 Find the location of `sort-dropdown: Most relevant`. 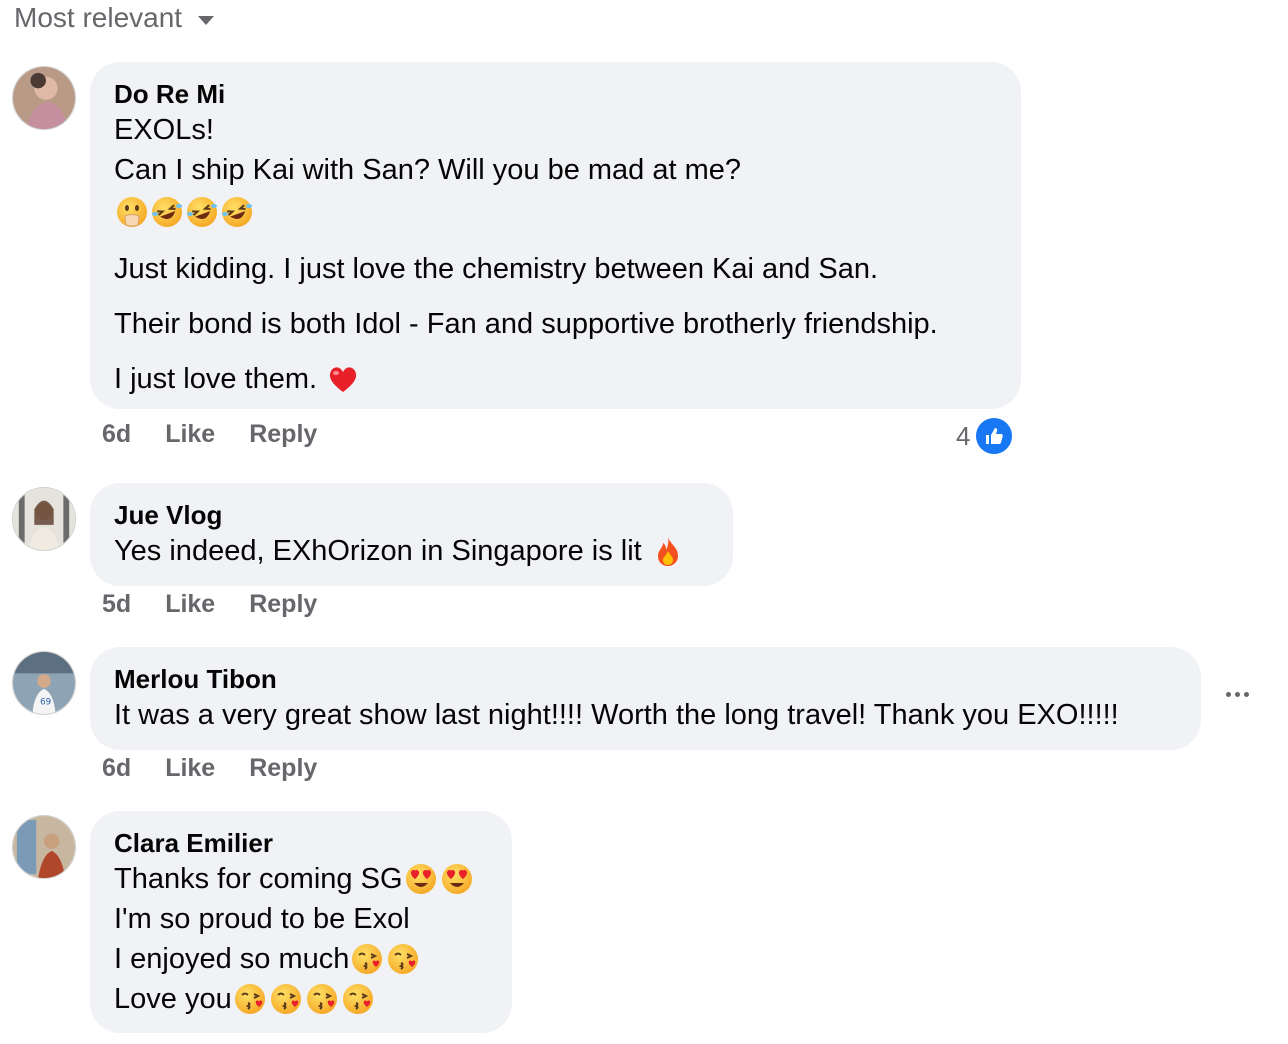

sort-dropdown: Most relevant is located at coordinates (114, 18).